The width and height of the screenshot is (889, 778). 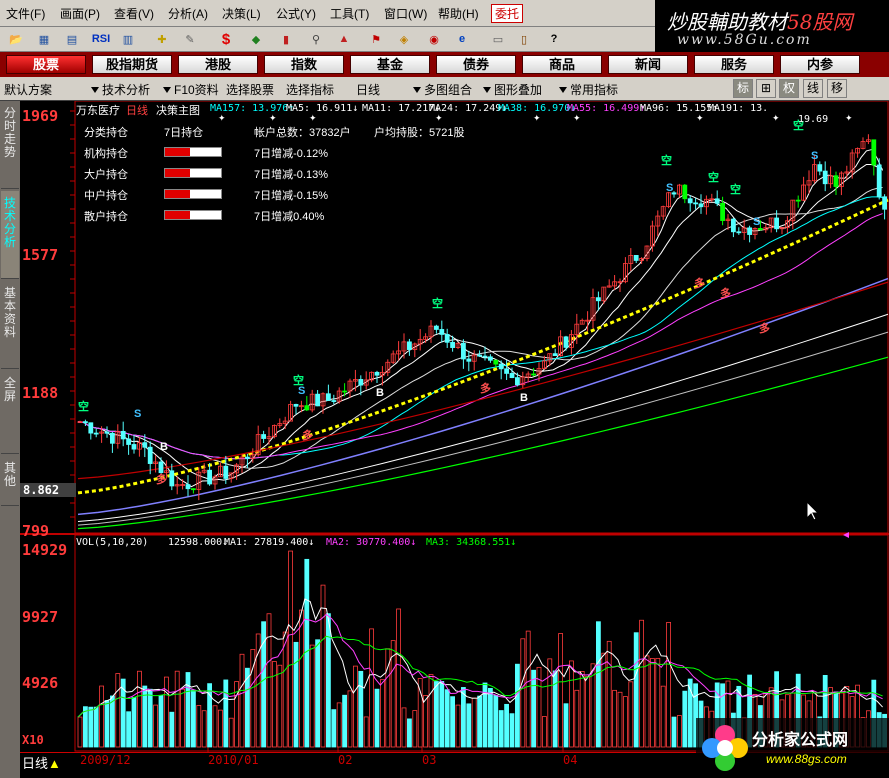 I want to click on doc-icon: ▭, so click(x=498, y=39).